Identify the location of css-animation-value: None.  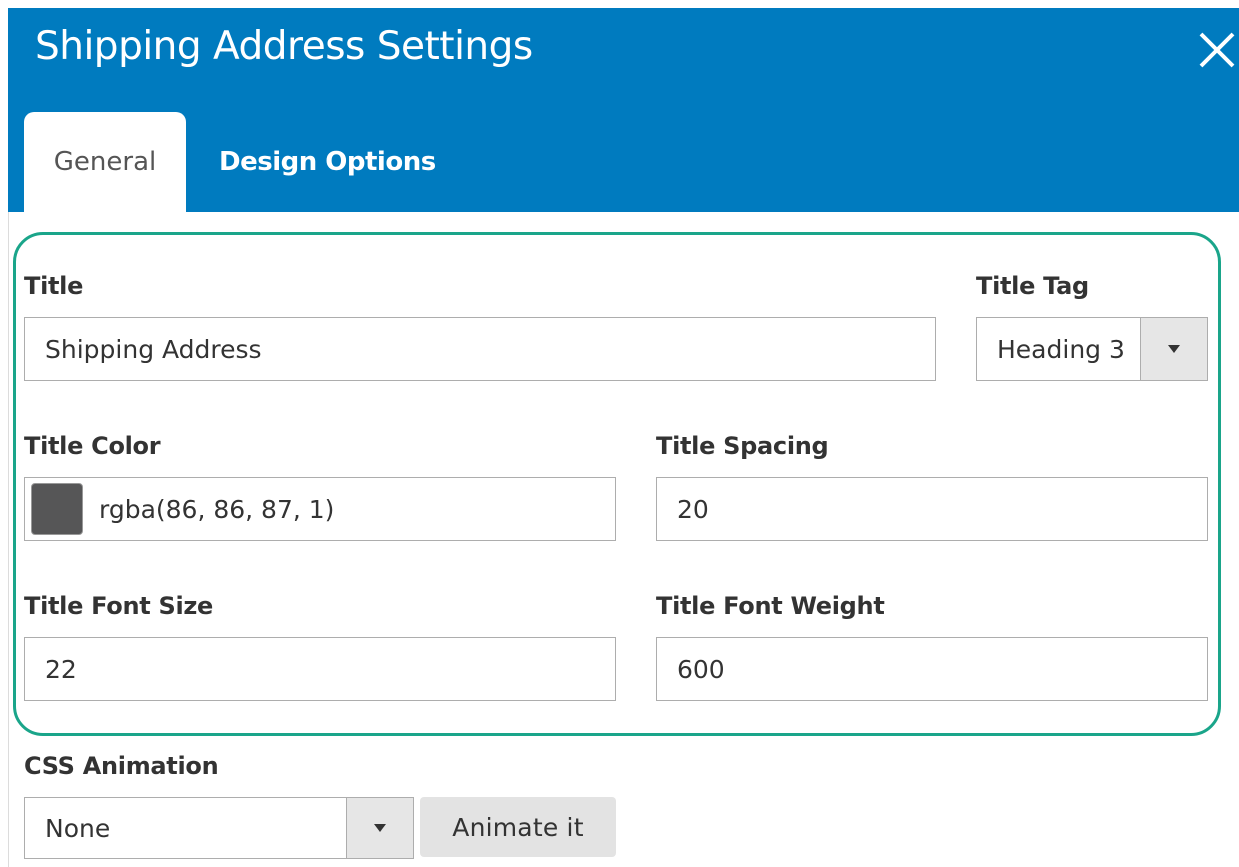
(78, 828).